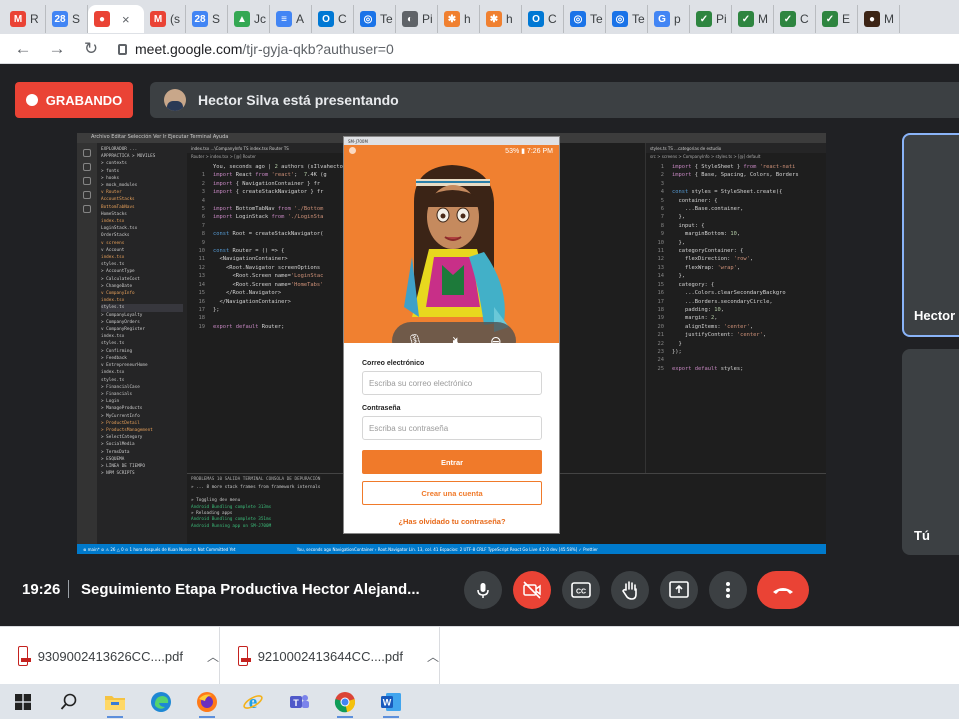  What do you see at coordinates (142, 351) in the screenshot?
I see `explorer-item: > Confirming` at bounding box center [142, 351].